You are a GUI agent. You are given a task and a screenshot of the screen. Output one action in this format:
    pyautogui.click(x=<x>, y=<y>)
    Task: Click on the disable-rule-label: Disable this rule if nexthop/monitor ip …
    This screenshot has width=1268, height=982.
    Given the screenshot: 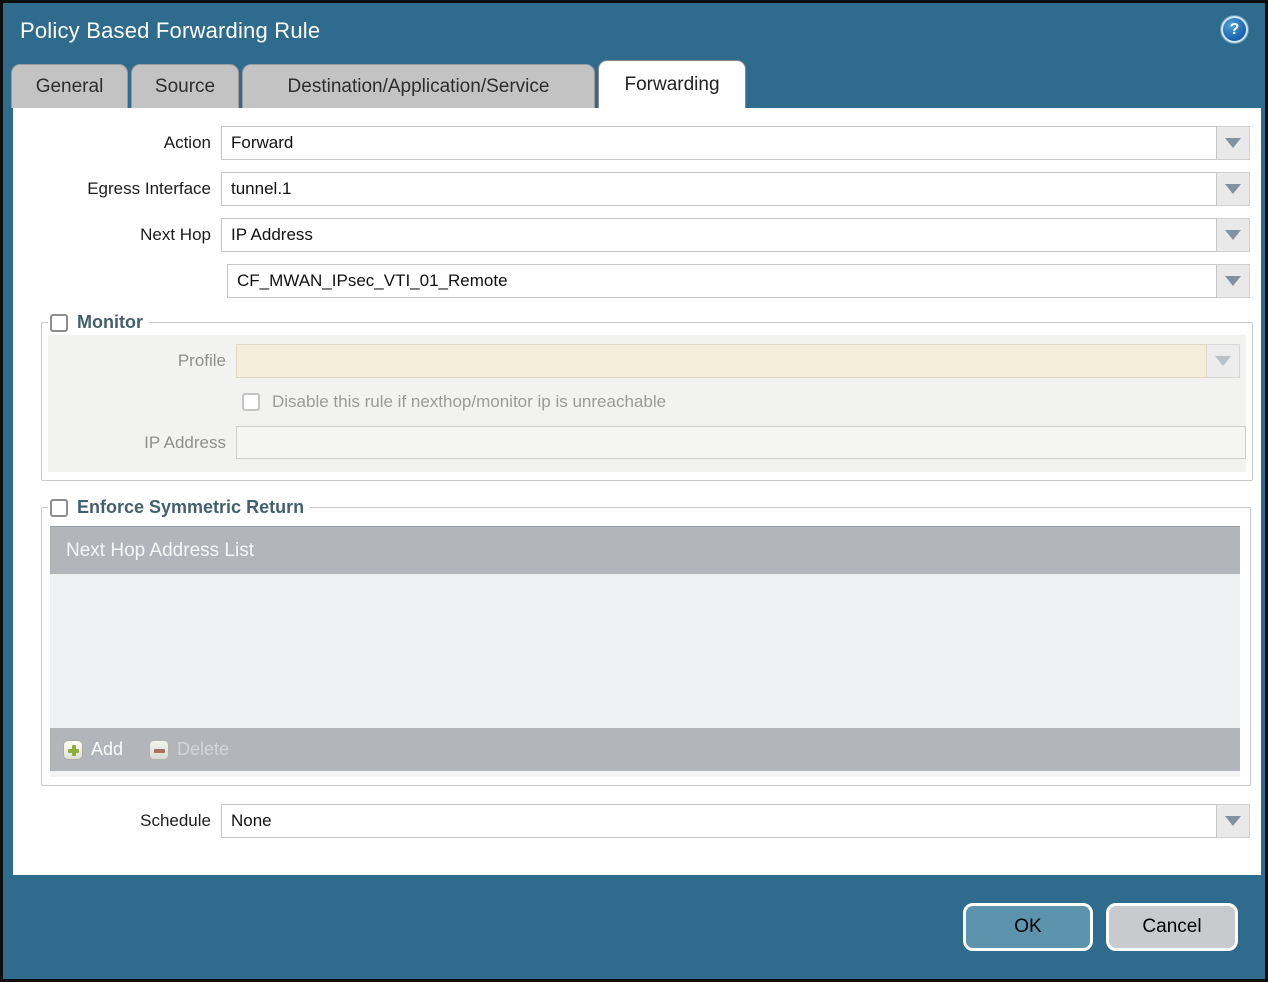 What is the action you would take?
    pyautogui.click(x=469, y=401)
    